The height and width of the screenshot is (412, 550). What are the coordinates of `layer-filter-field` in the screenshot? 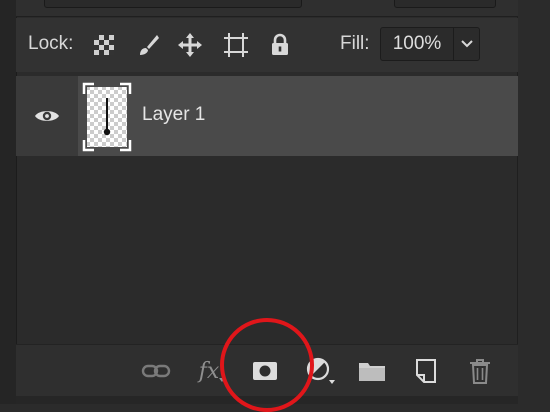 It's located at (173, 4).